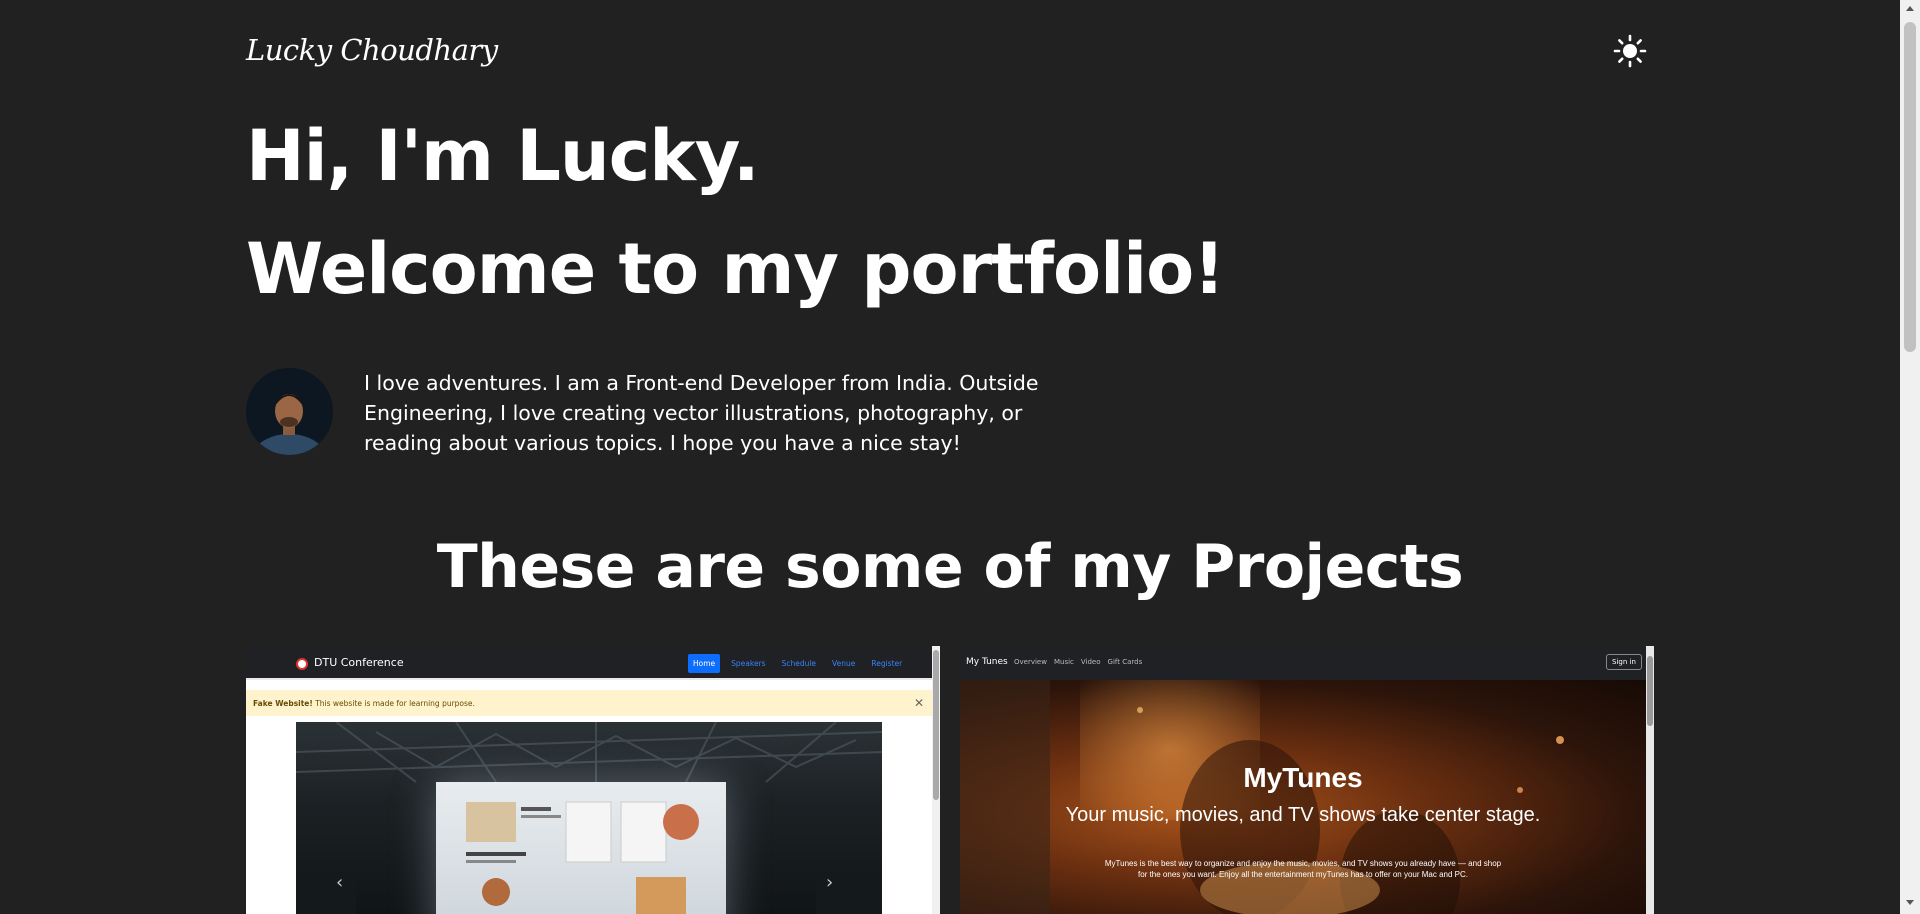 The height and width of the screenshot is (914, 1920). I want to click on avatar, so click(289, 411).